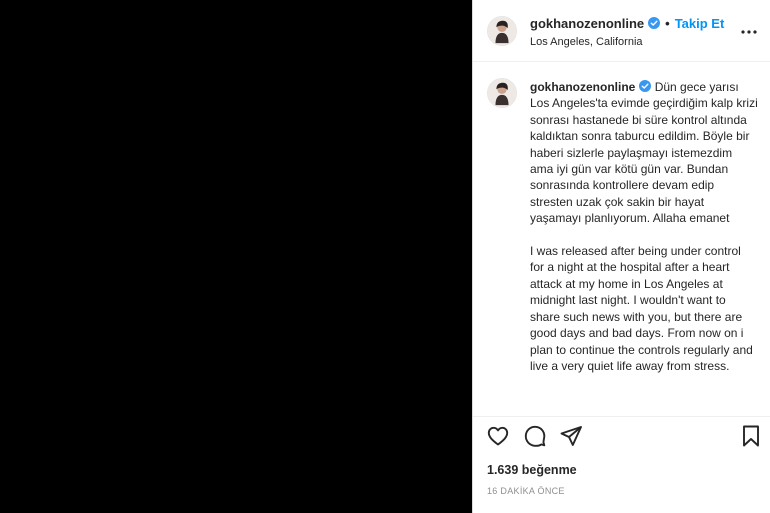 This screenshot has width=770, height=513. Describe the element at coordinates (532, 470) in the screenshot. I see `likes-count: 1.639 beğenme` at that location.